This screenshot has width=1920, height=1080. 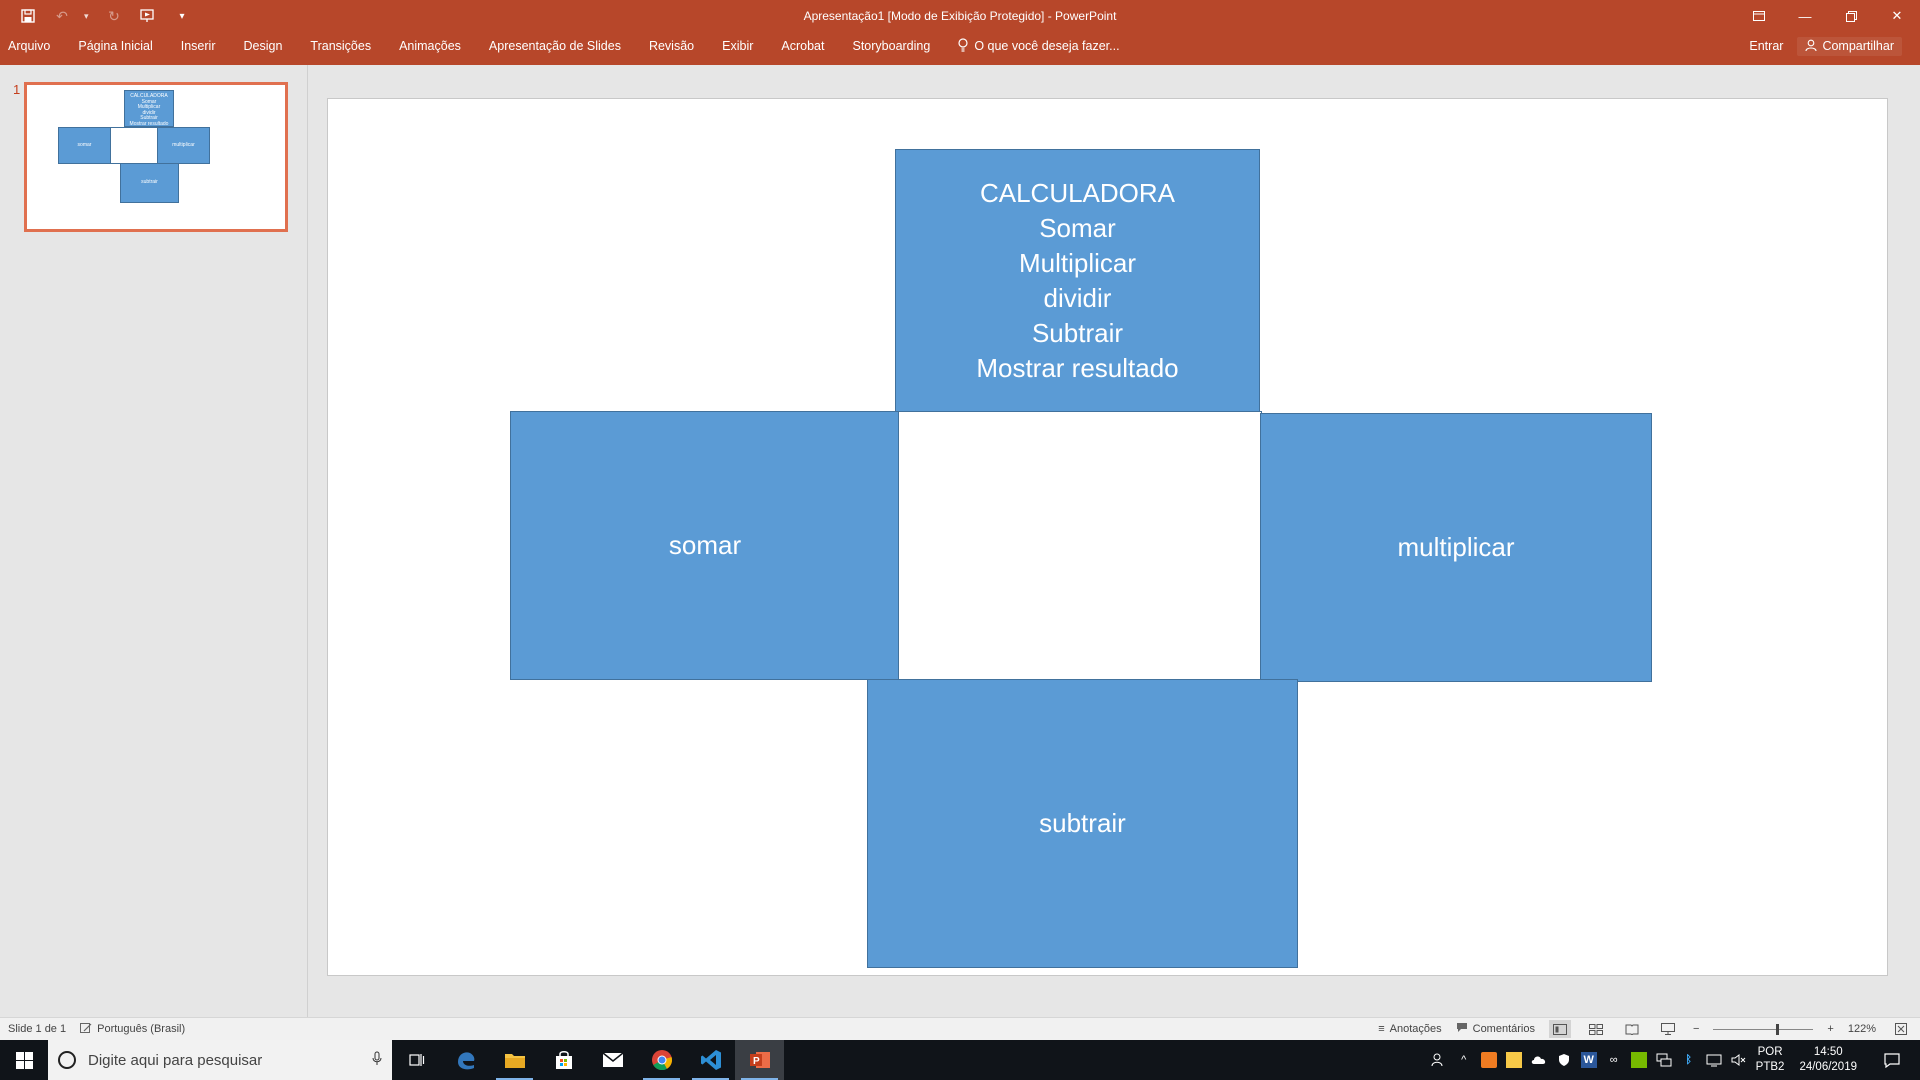 I want to click on task-view-icon, so click(x=416, y=1060).